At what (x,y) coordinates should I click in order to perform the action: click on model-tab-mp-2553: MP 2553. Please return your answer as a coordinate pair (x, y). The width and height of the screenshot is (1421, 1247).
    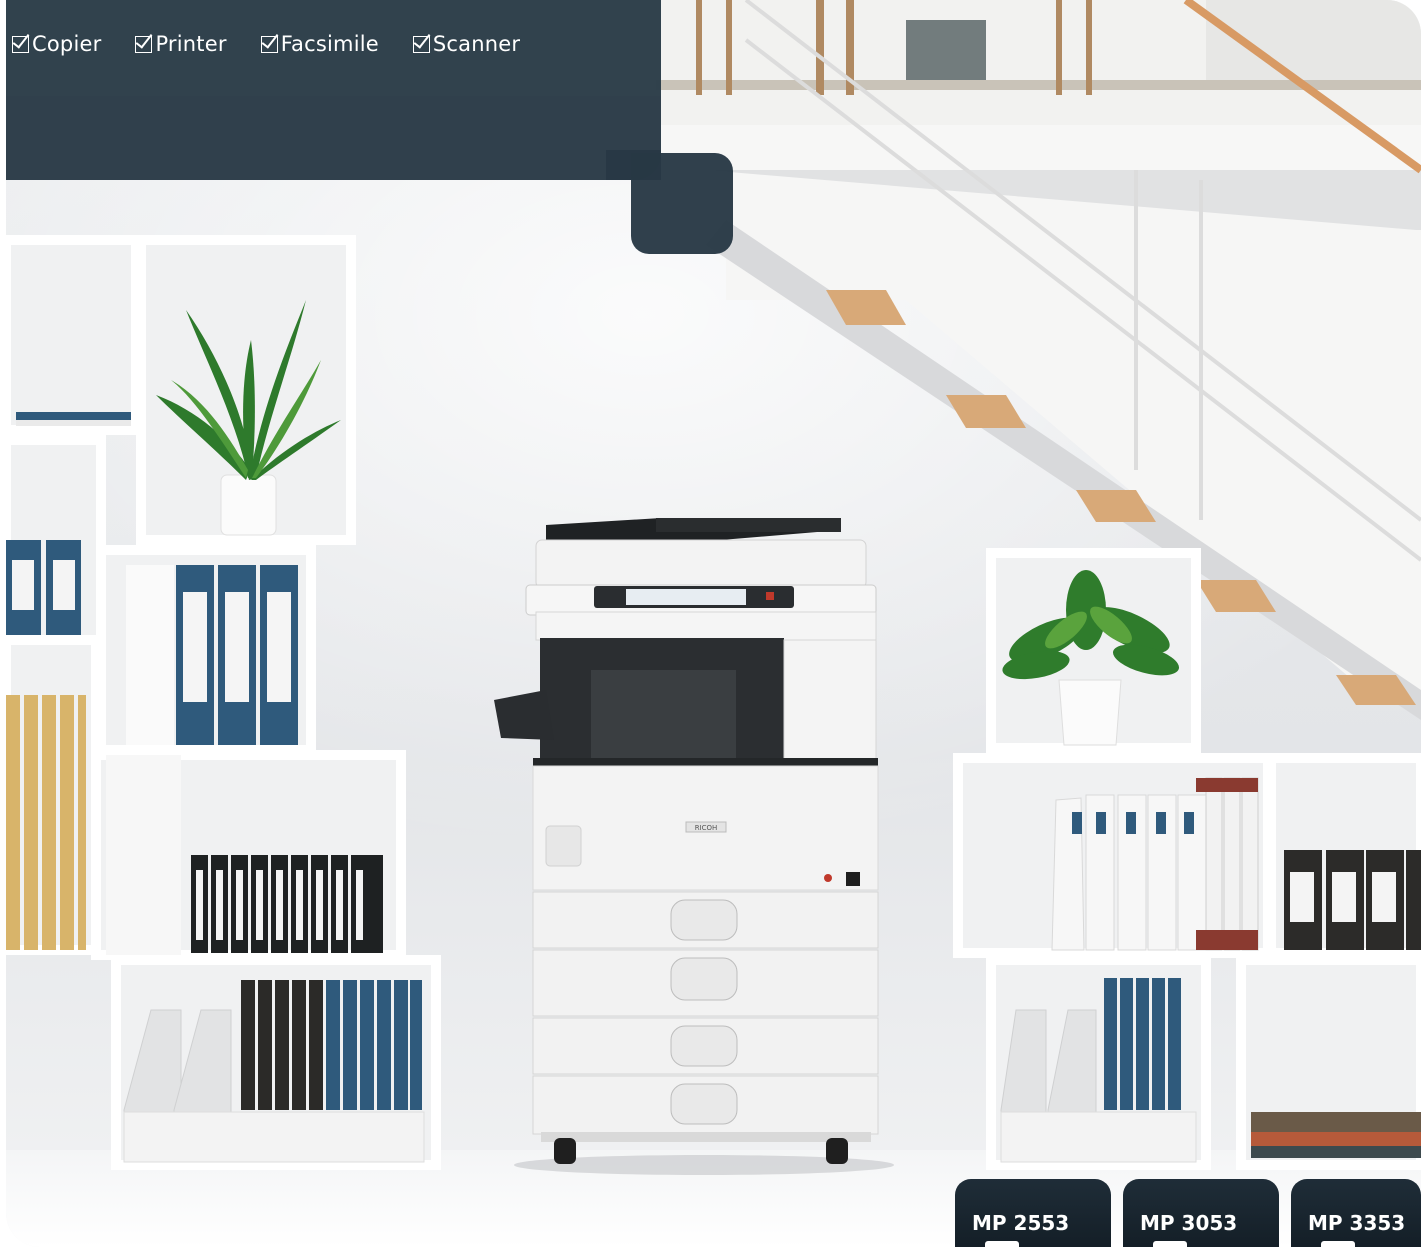
    Looking at the image, I should click on (1033, 1213).